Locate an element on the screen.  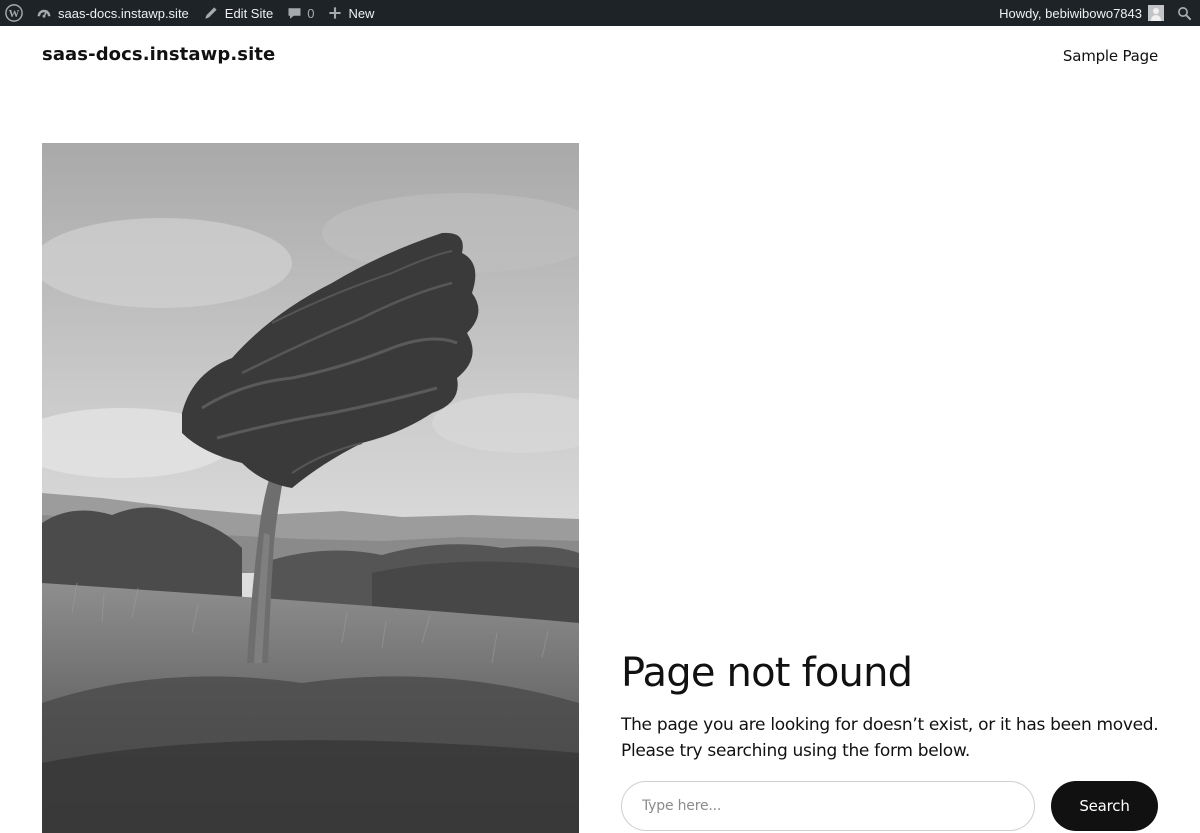
admin-bar-left: W saas-docs.instawp.site Edit Site 0 New is located at coordinates (190, 13).